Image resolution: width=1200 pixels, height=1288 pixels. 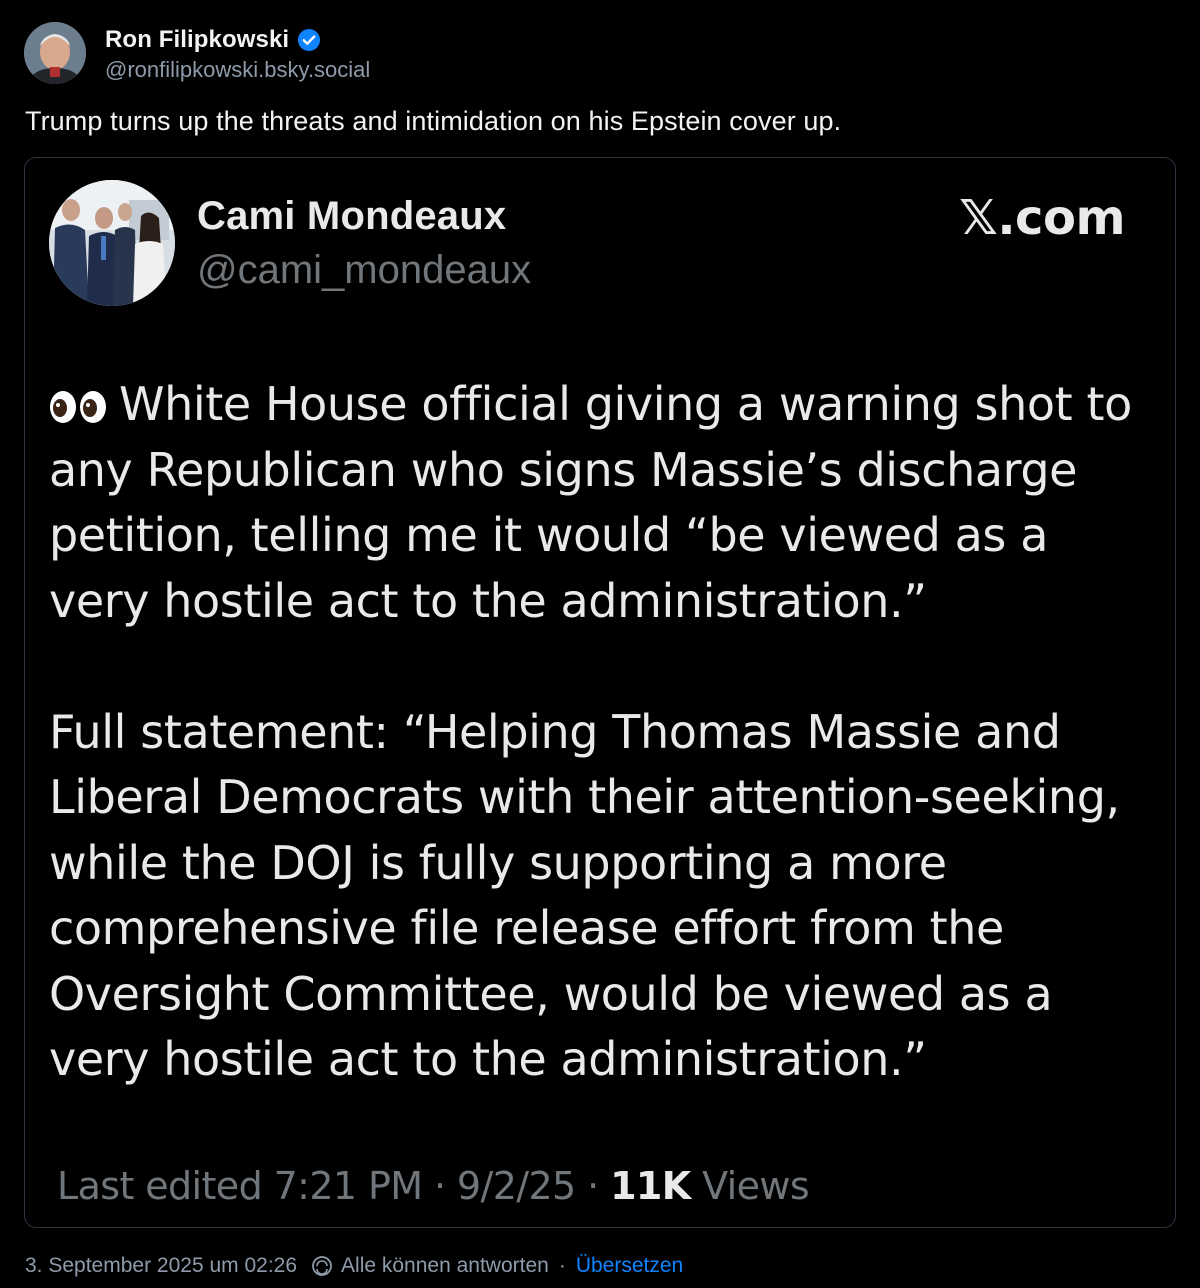 I want to click on translate-link: Übersetzen, so click(x=629, y=1266).